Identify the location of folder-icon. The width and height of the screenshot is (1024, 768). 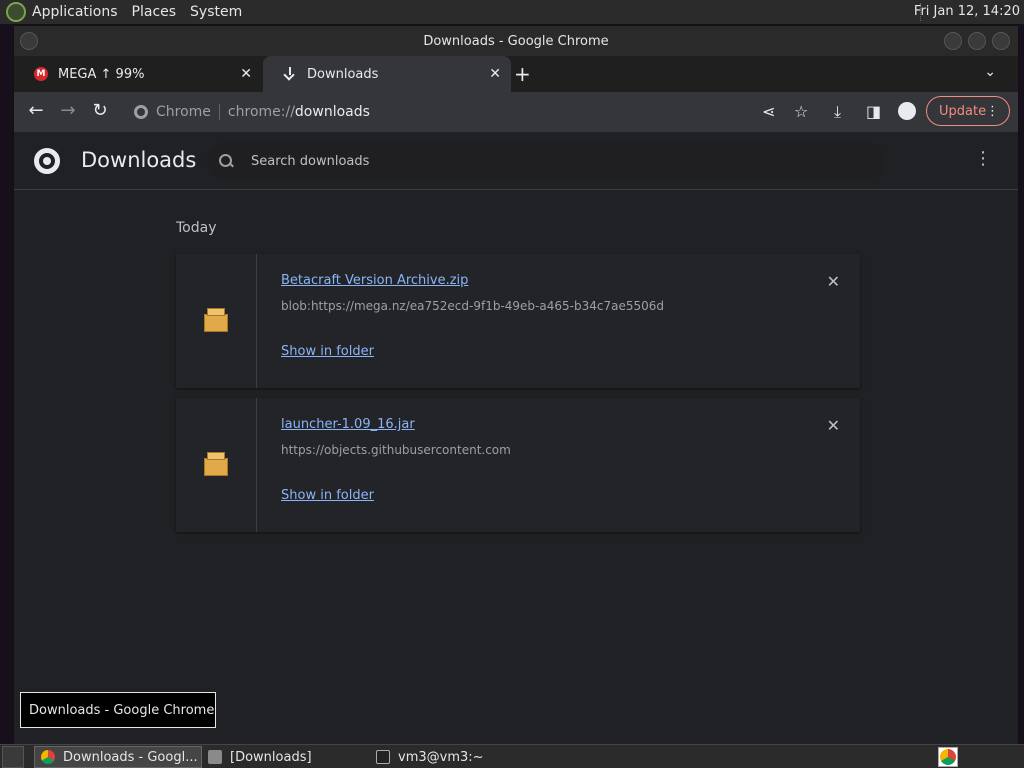
(215, 757).